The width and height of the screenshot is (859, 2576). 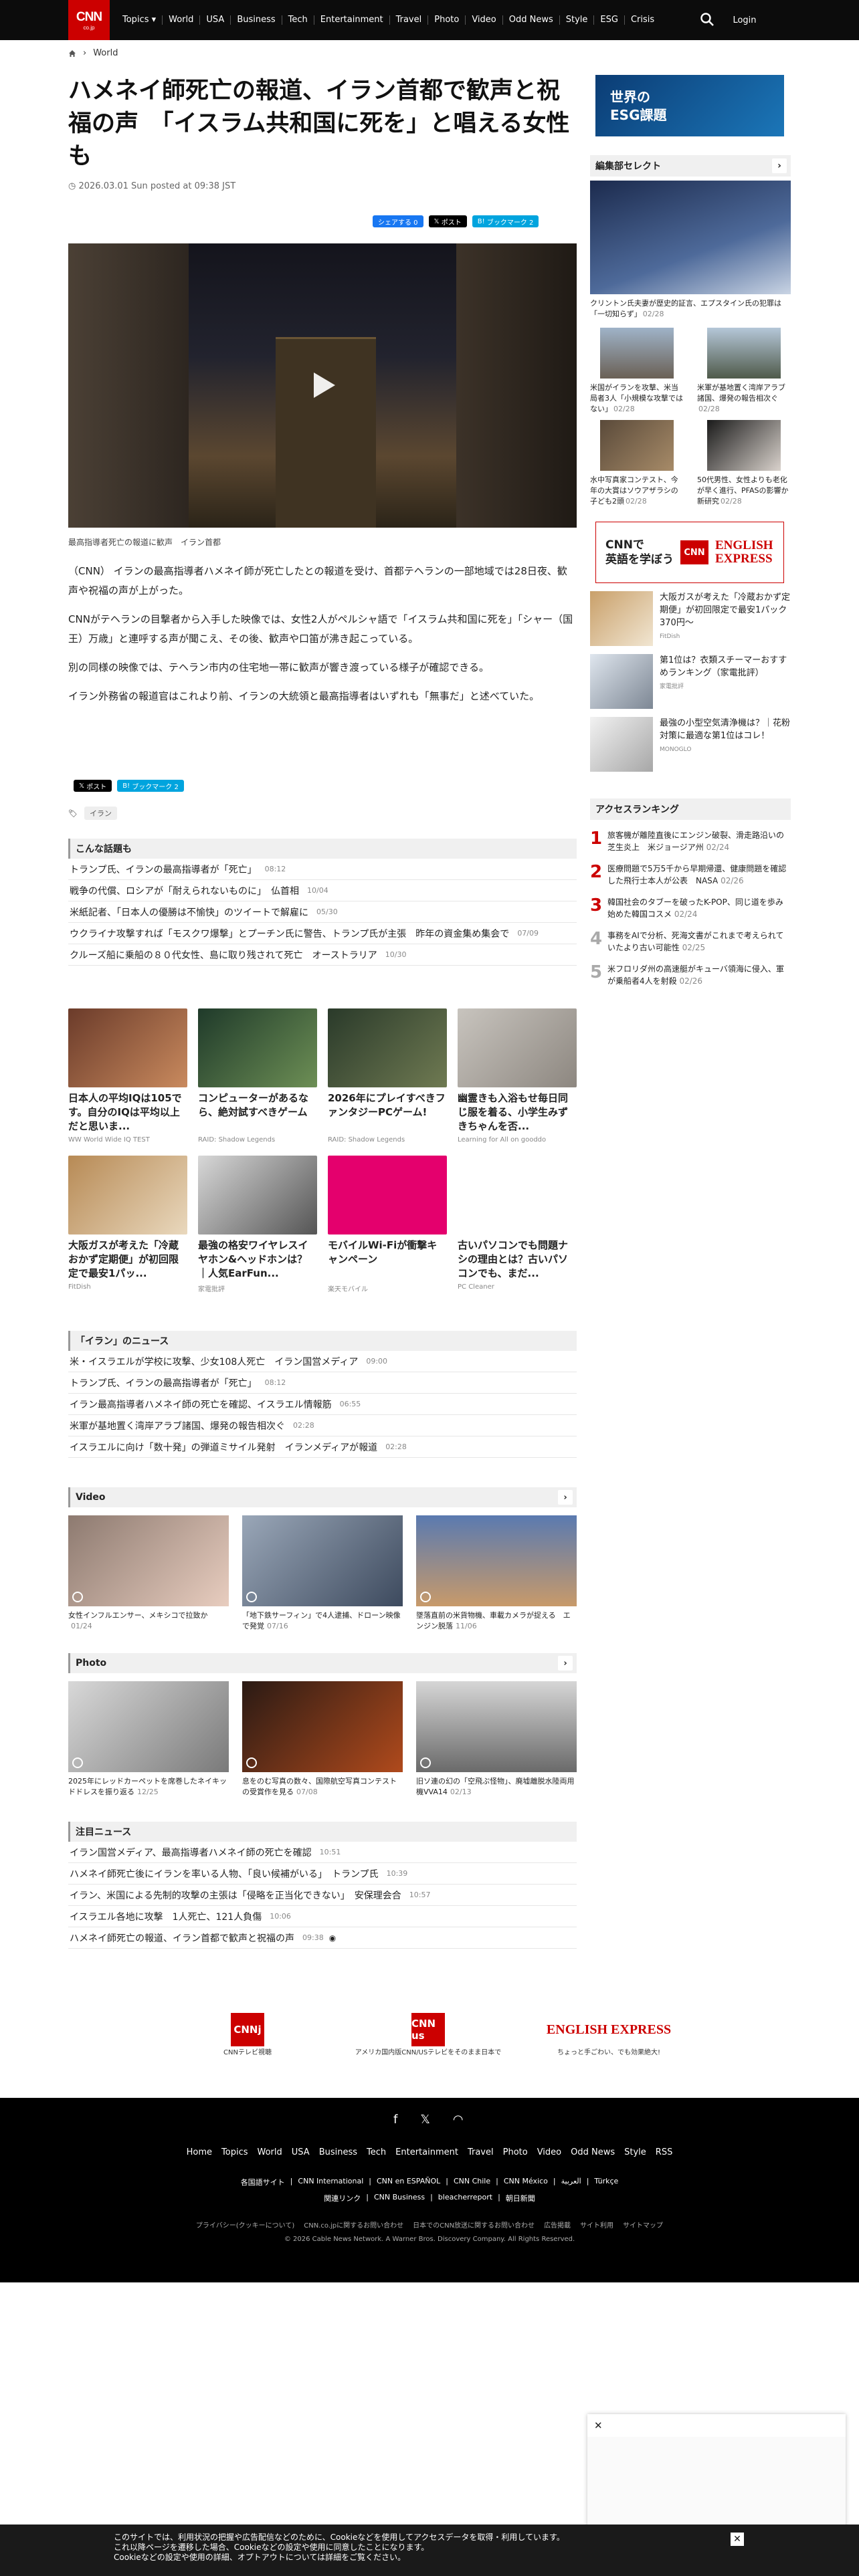 I want to click on list-item: クルーズ船に乗船の８０代女性、島に取り残されて死亡 オーストラリア 10/30, so click(x=322, y=955).